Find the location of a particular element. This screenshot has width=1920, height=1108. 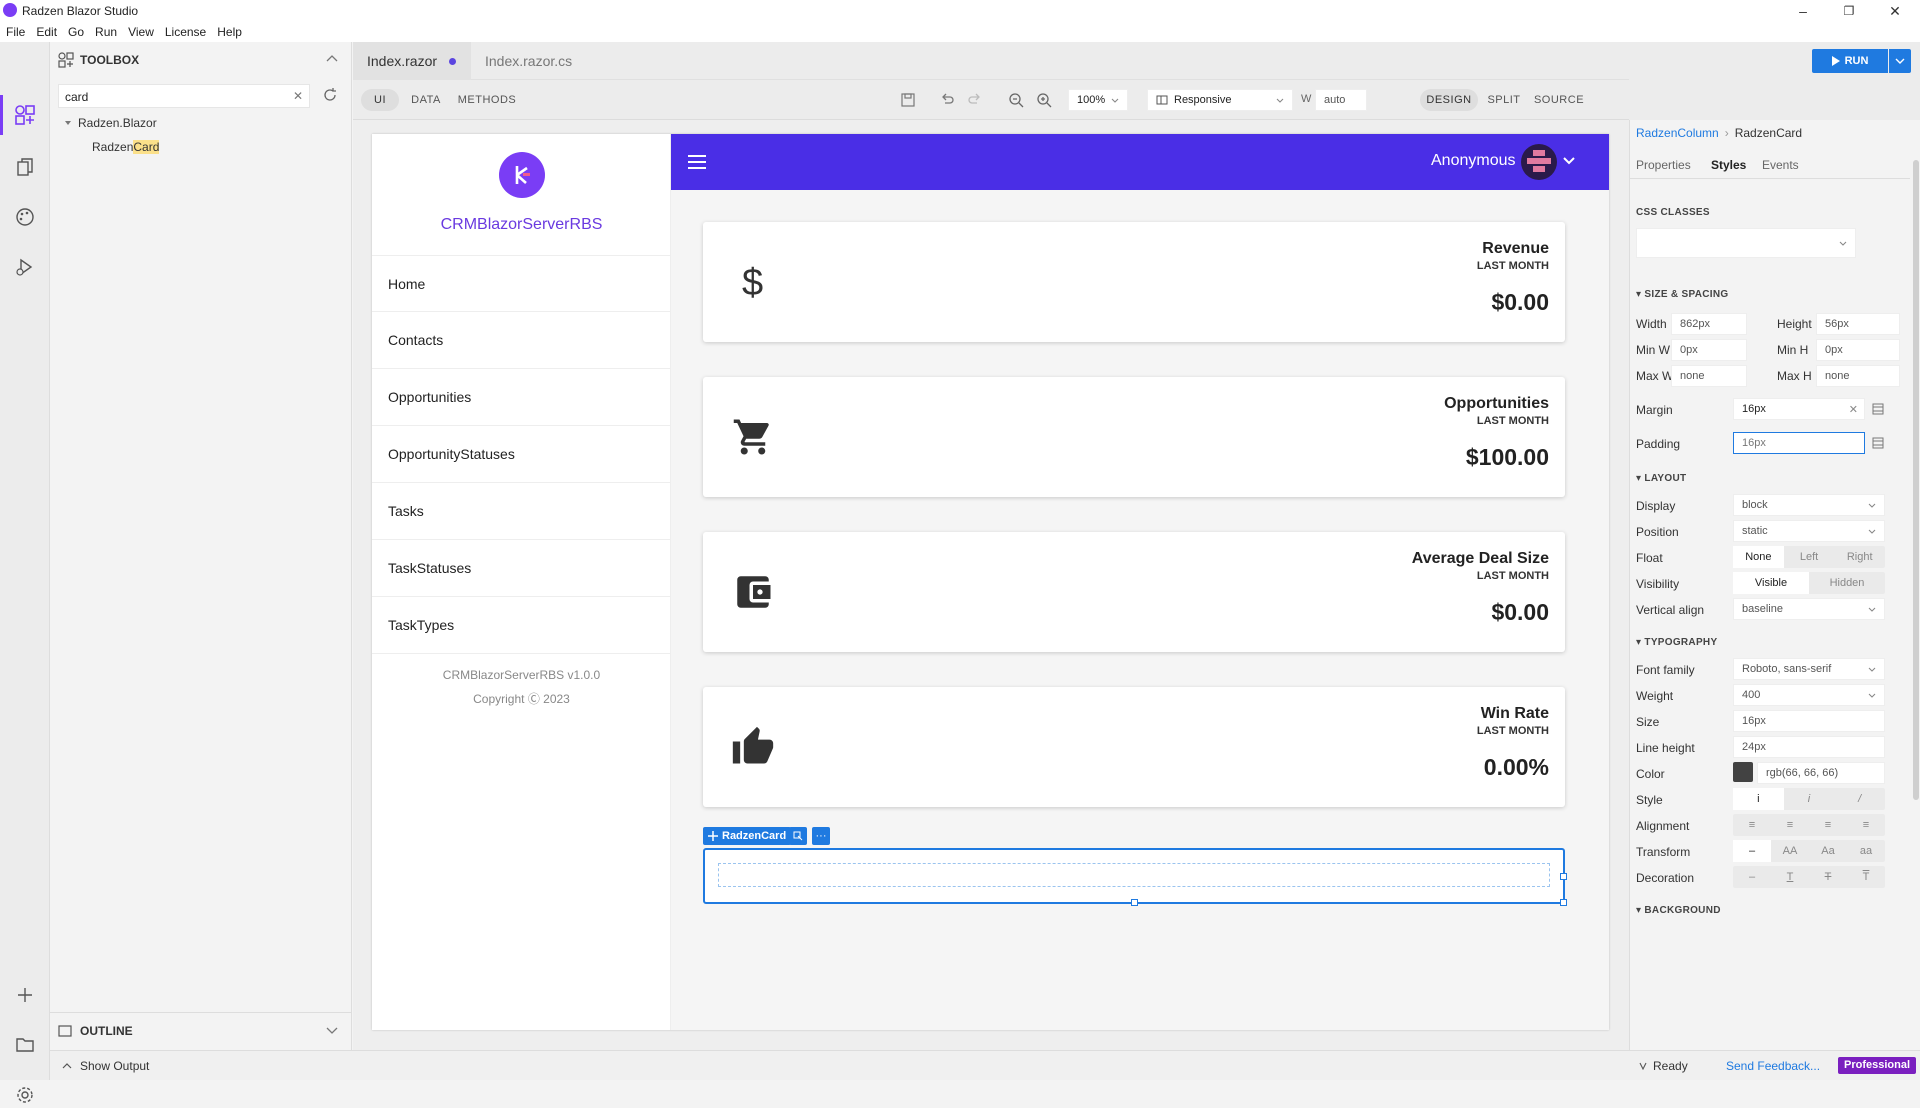

pages-icon is located at coordinates (25, 167).